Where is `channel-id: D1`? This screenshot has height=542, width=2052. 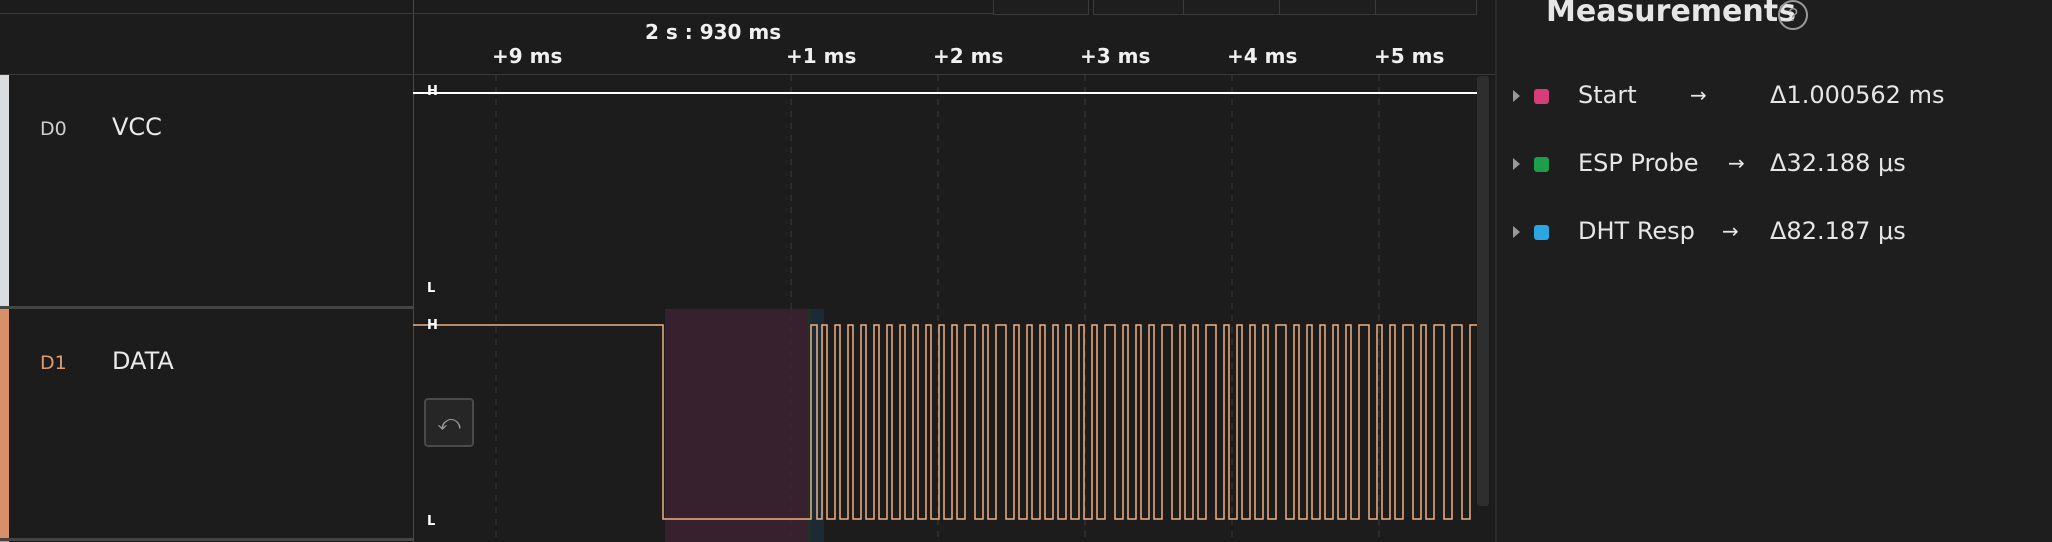 channel-id: D1 is located at coordinates (53, 363).